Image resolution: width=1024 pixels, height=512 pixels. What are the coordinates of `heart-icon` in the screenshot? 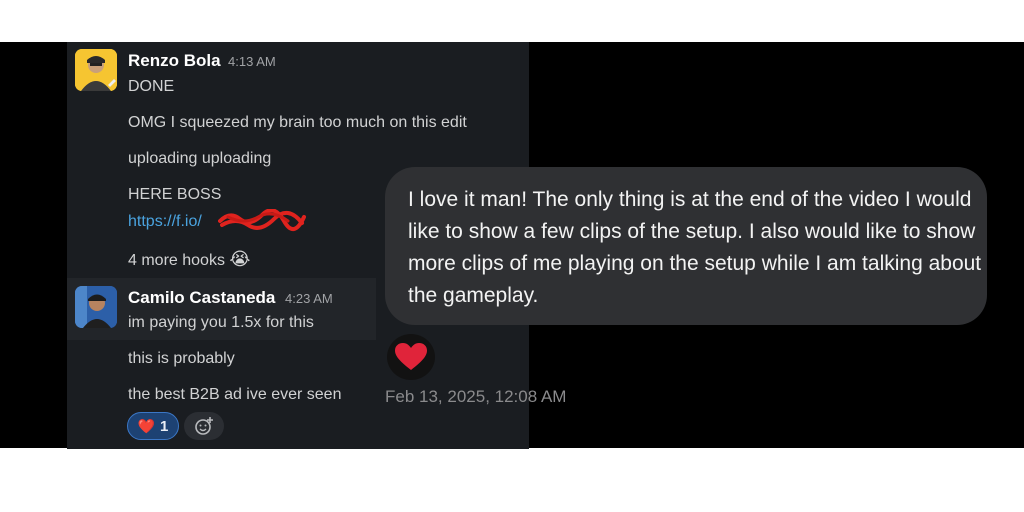 It's located at (411, 356).